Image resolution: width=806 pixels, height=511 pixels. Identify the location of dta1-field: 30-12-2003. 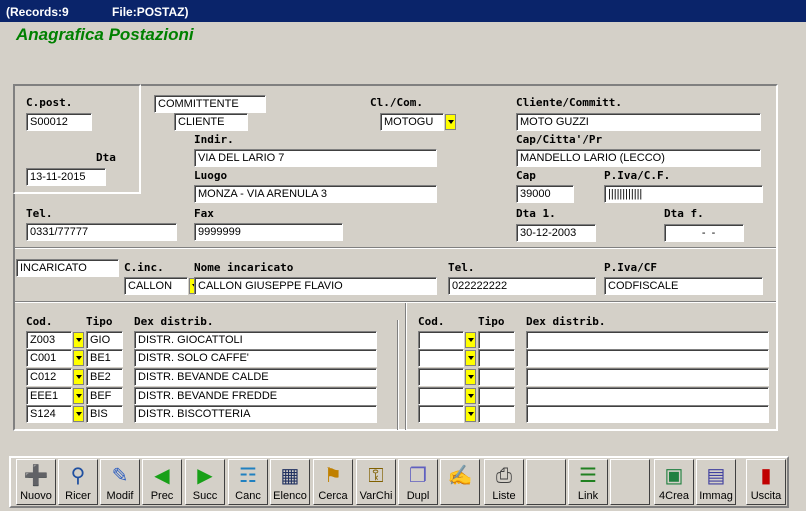
(556, 233).